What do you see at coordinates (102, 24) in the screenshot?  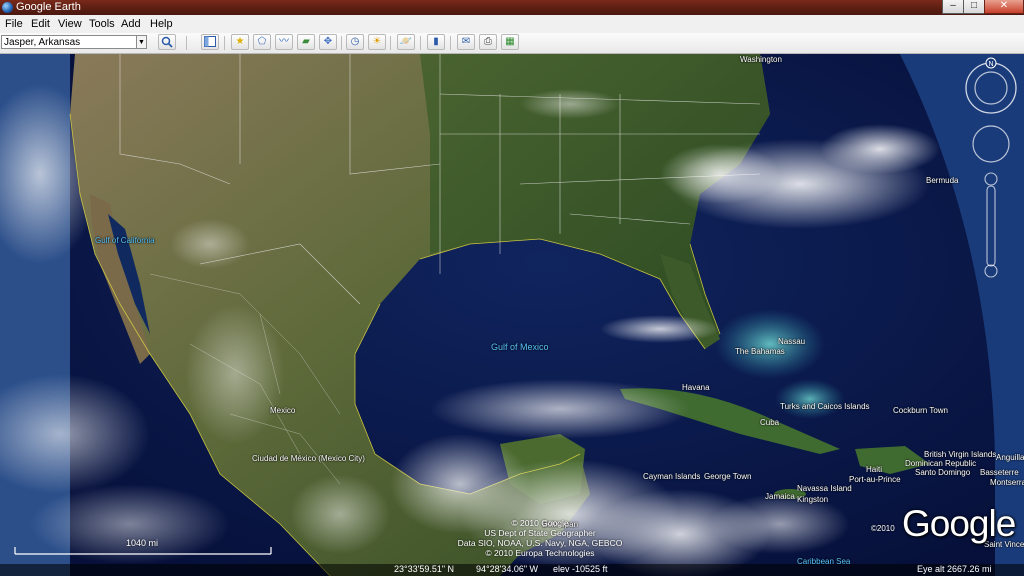 I see `menu-tools: Tools` at bounding box center [102, 24].